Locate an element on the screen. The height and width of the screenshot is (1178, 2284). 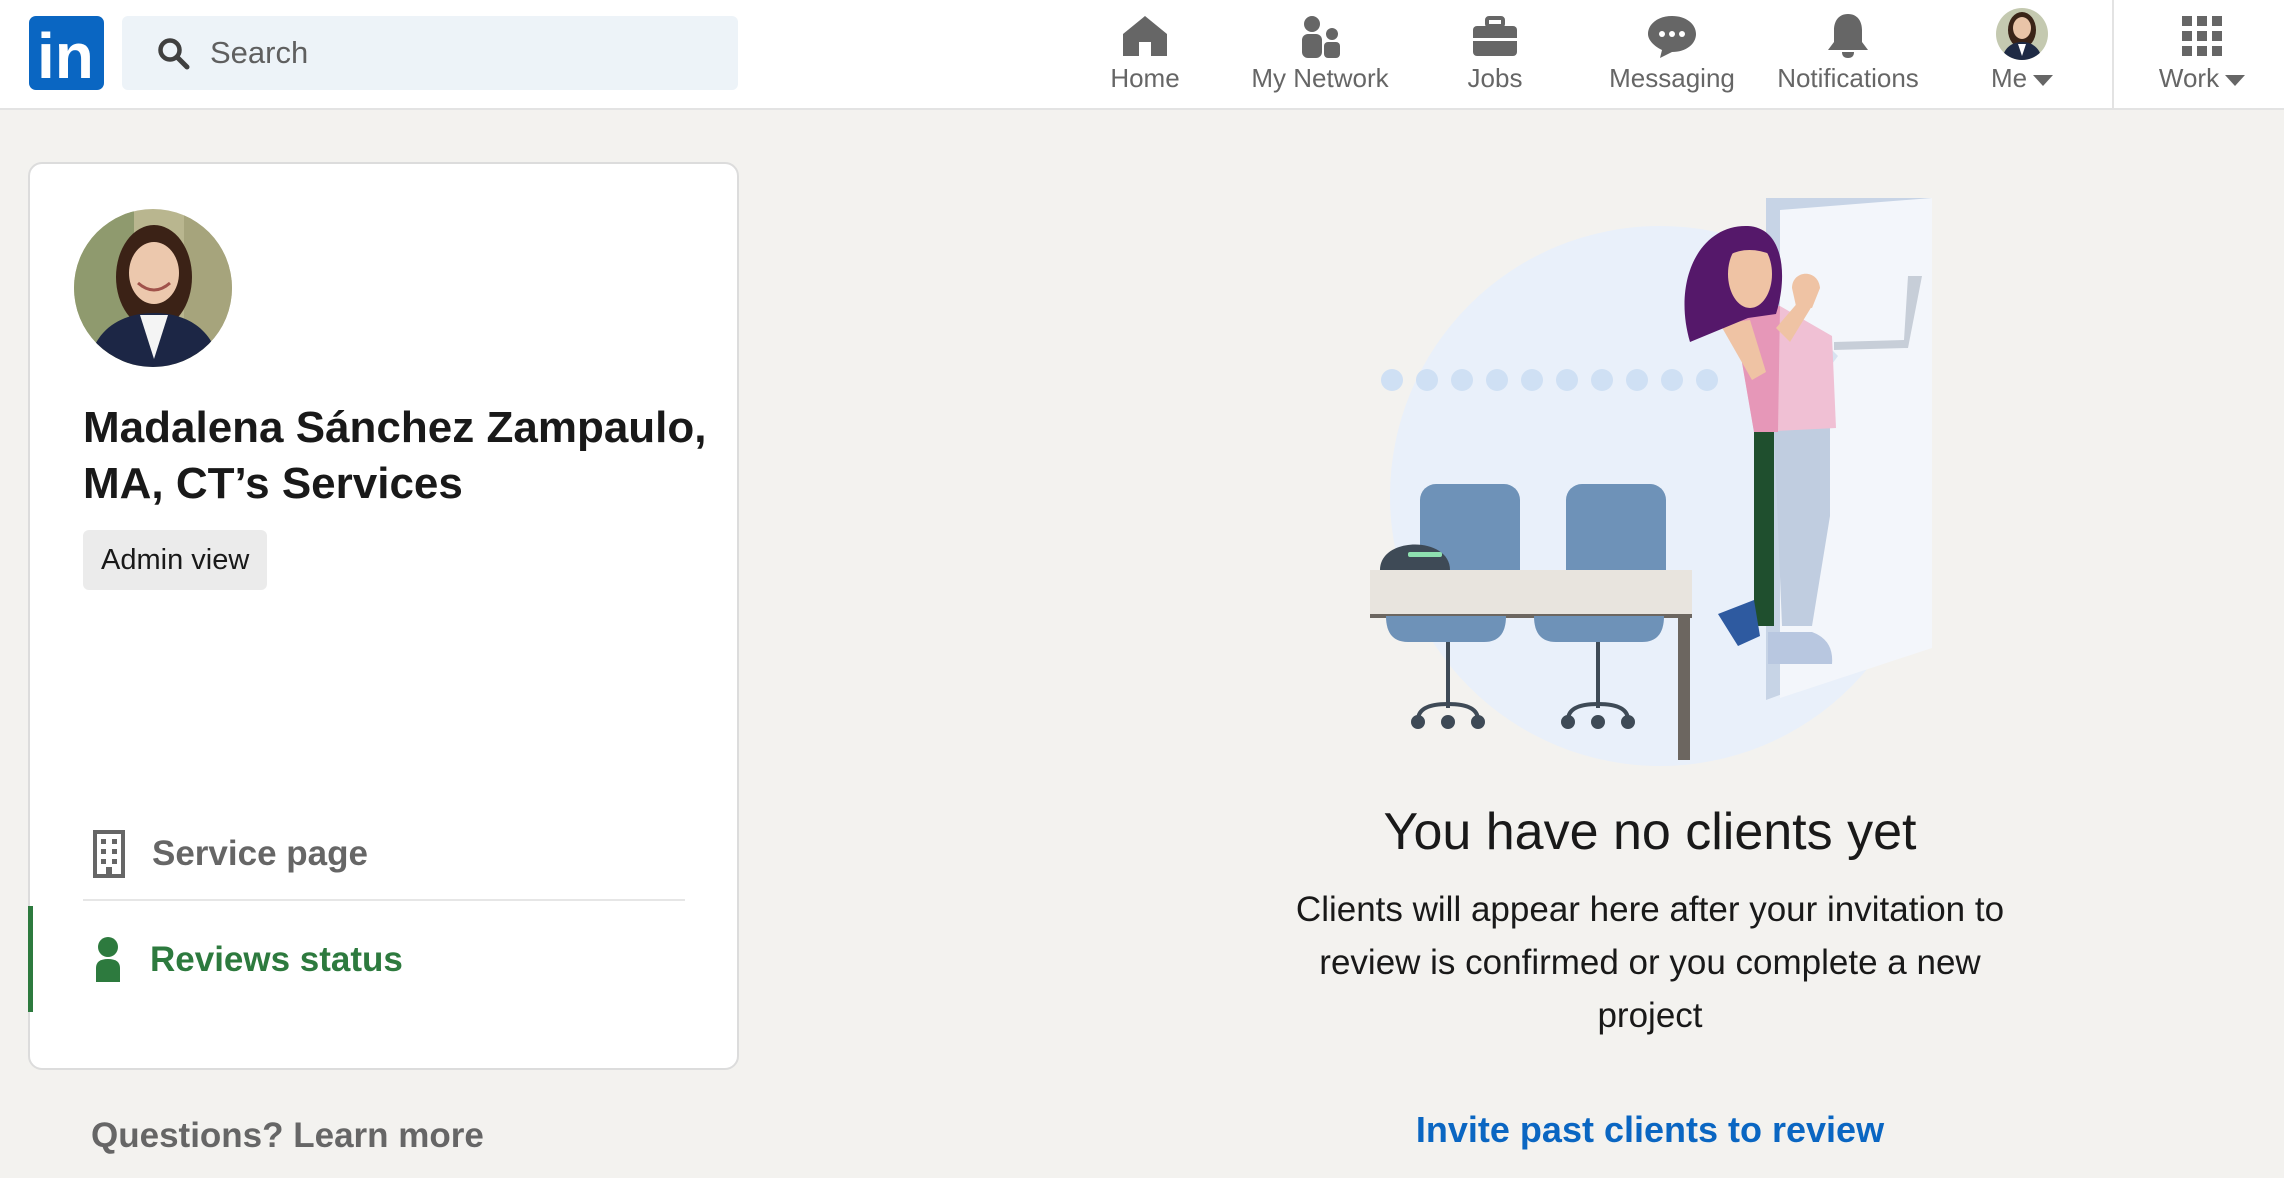
person-icon is located at coordinates (108, 959).